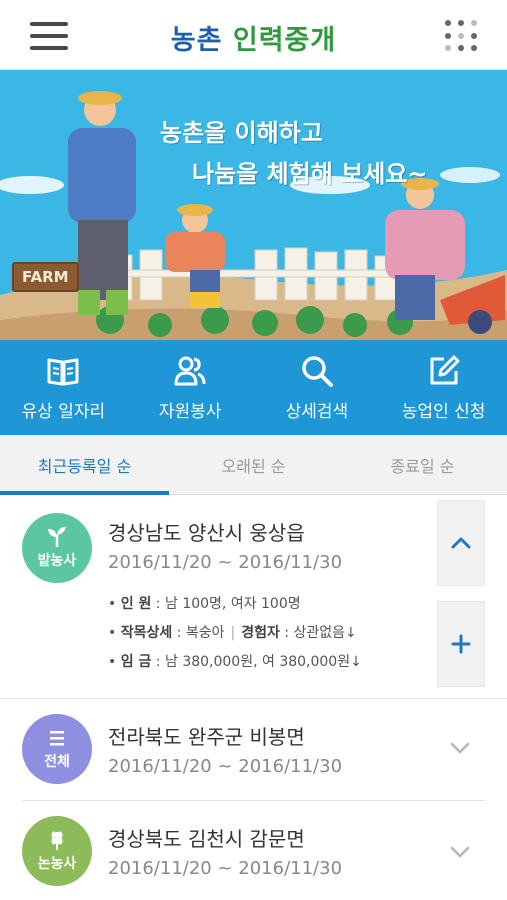 The height and width of the screenshot is (900, 507). I want to click on menu-label: 자원봉사, so click(190, 412).